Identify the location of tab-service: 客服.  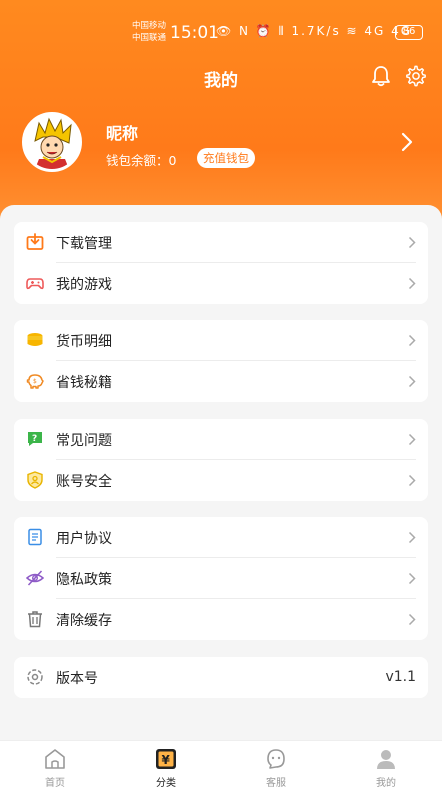
(276, 768).